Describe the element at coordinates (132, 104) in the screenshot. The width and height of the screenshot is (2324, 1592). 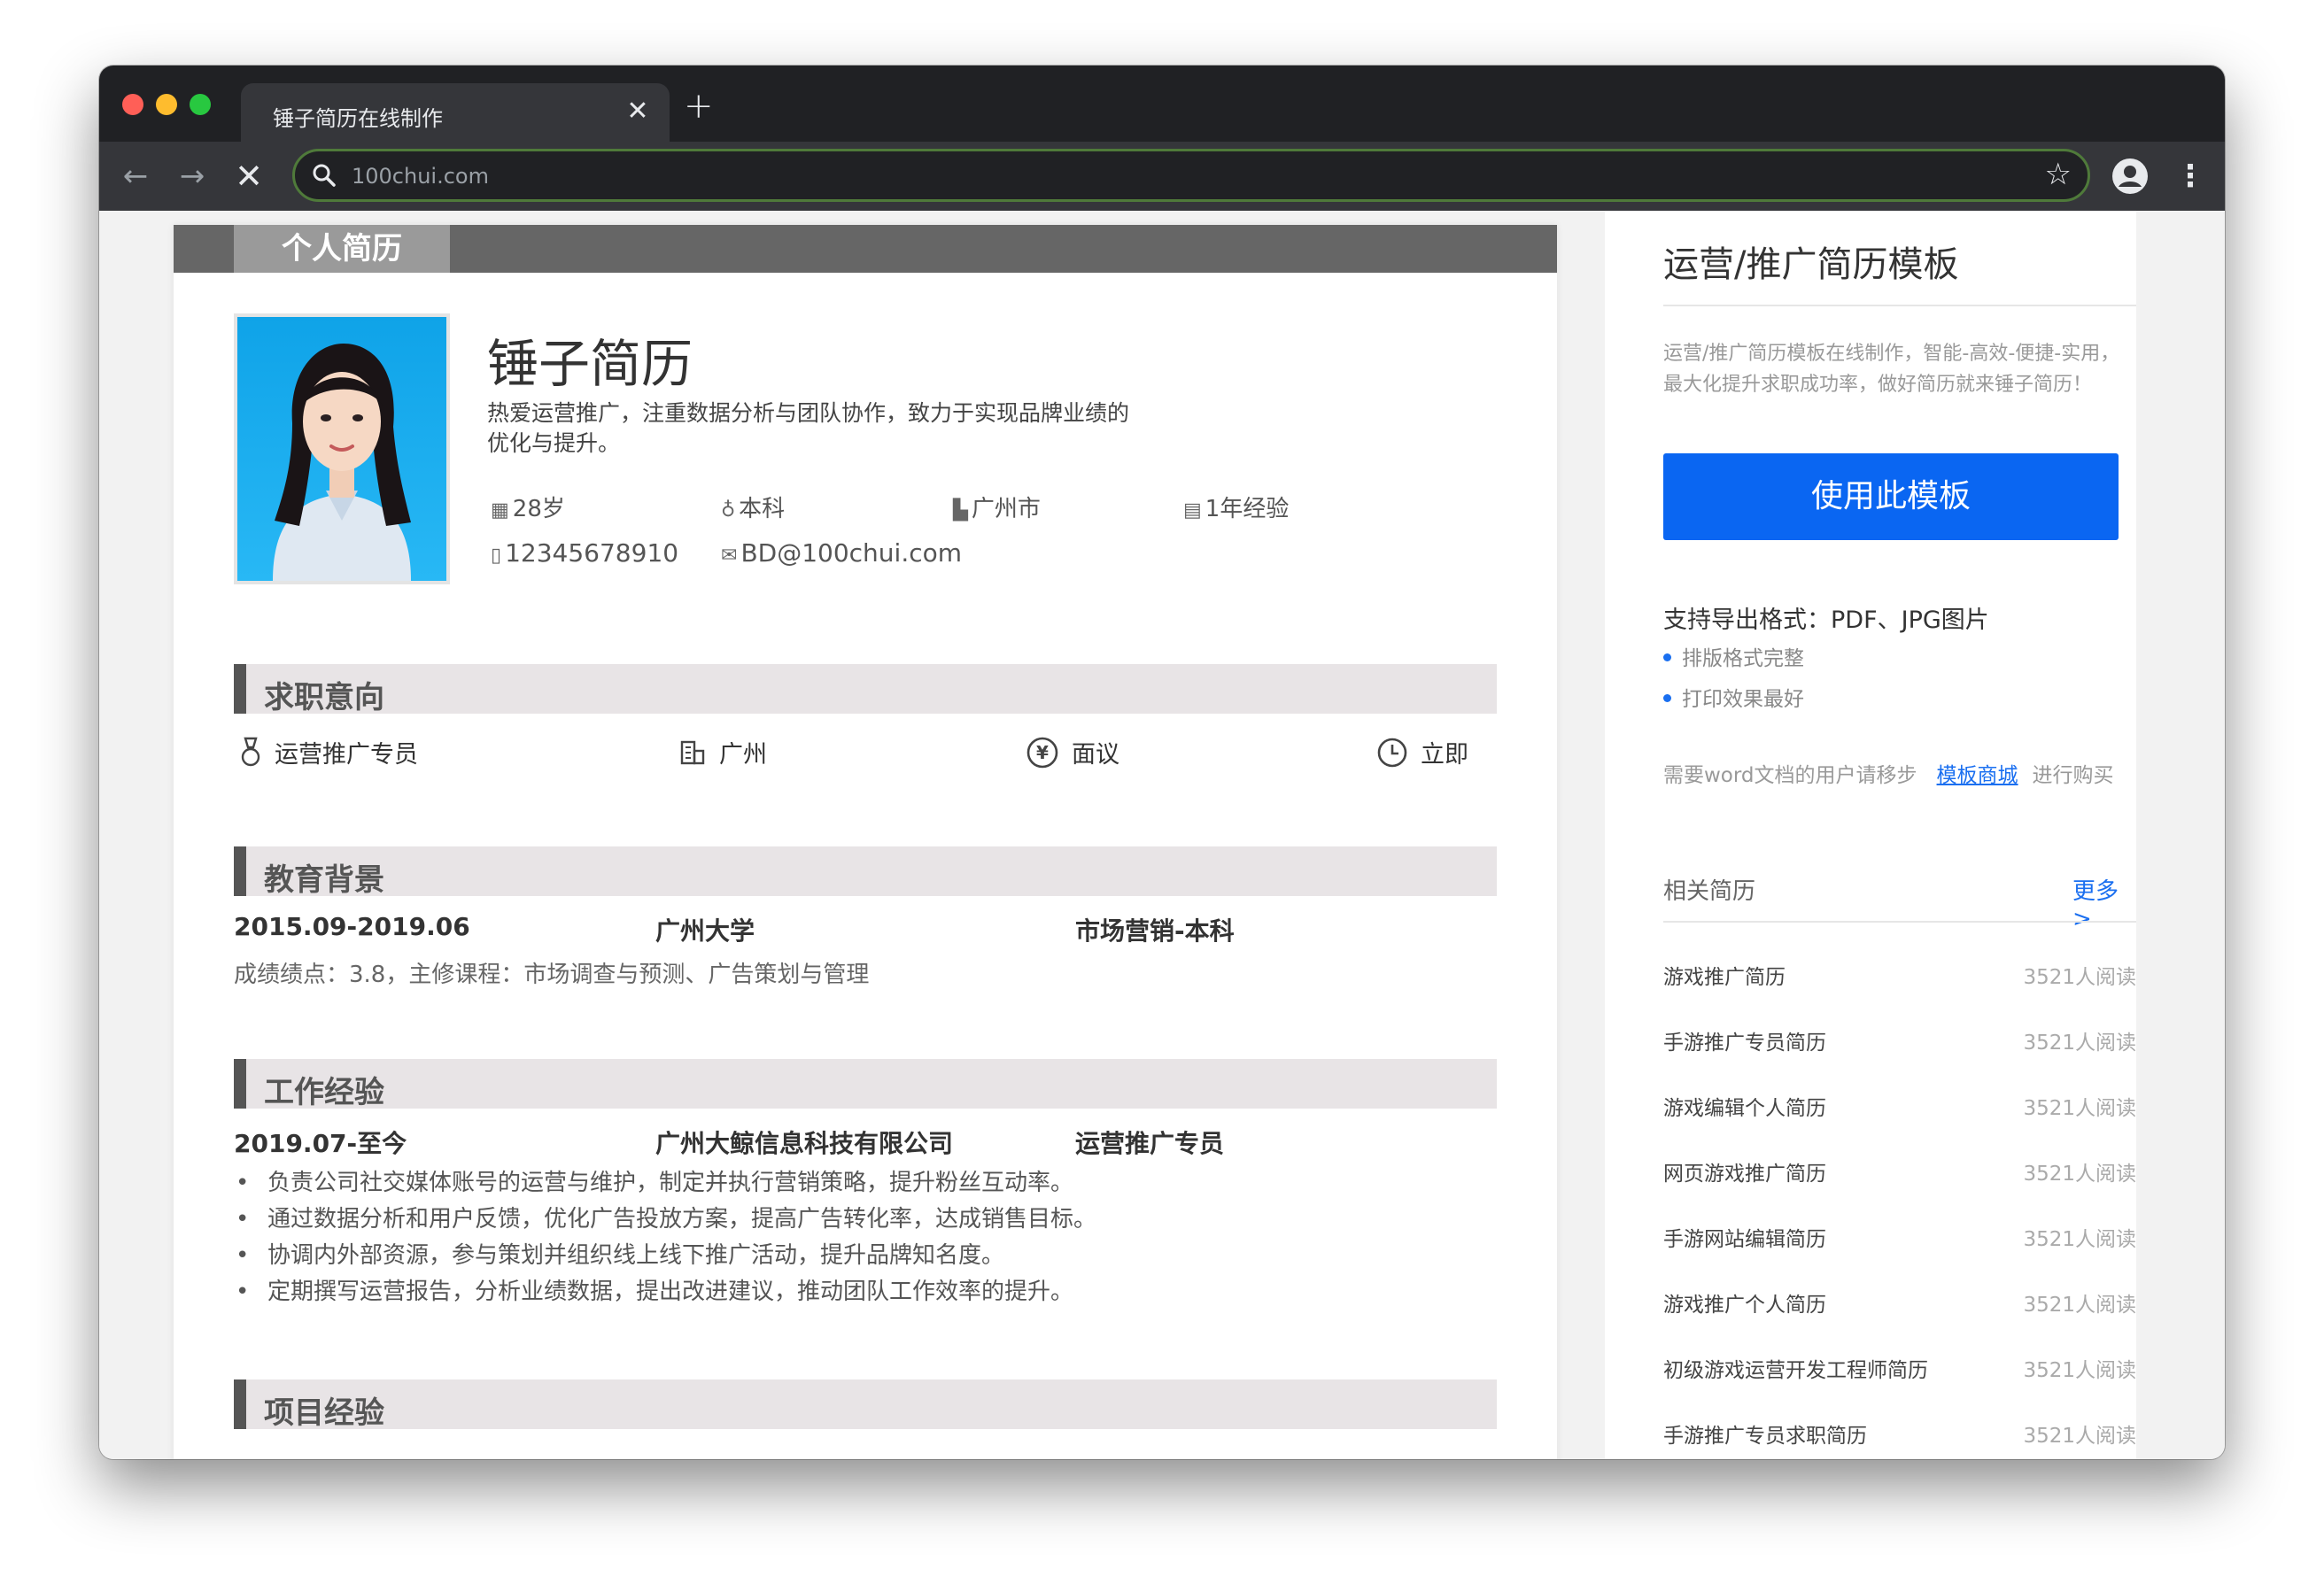
I see `close-window-button` at that location.